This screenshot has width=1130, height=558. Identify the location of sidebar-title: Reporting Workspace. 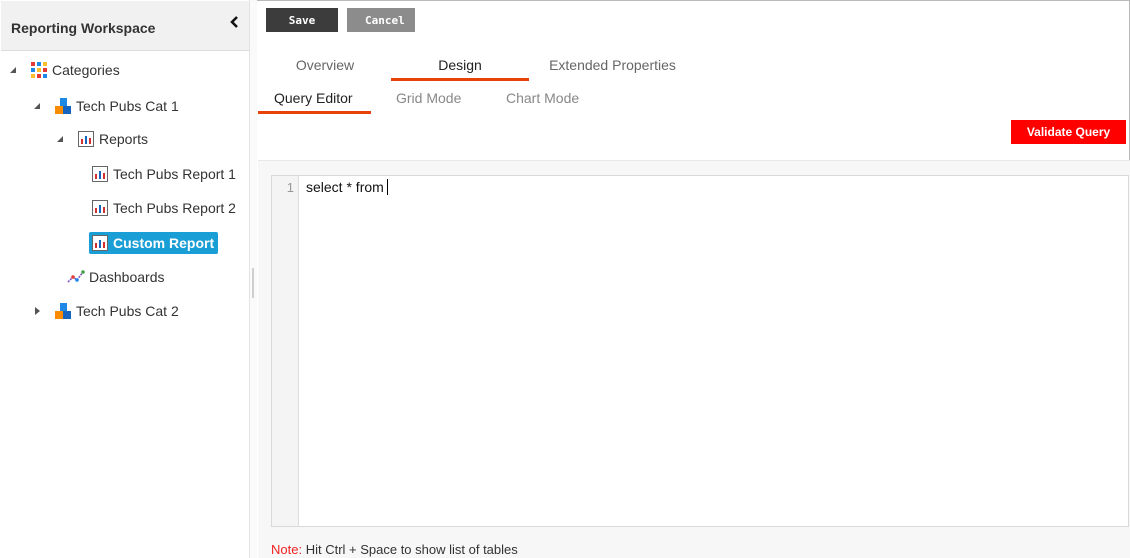
(83, 28).